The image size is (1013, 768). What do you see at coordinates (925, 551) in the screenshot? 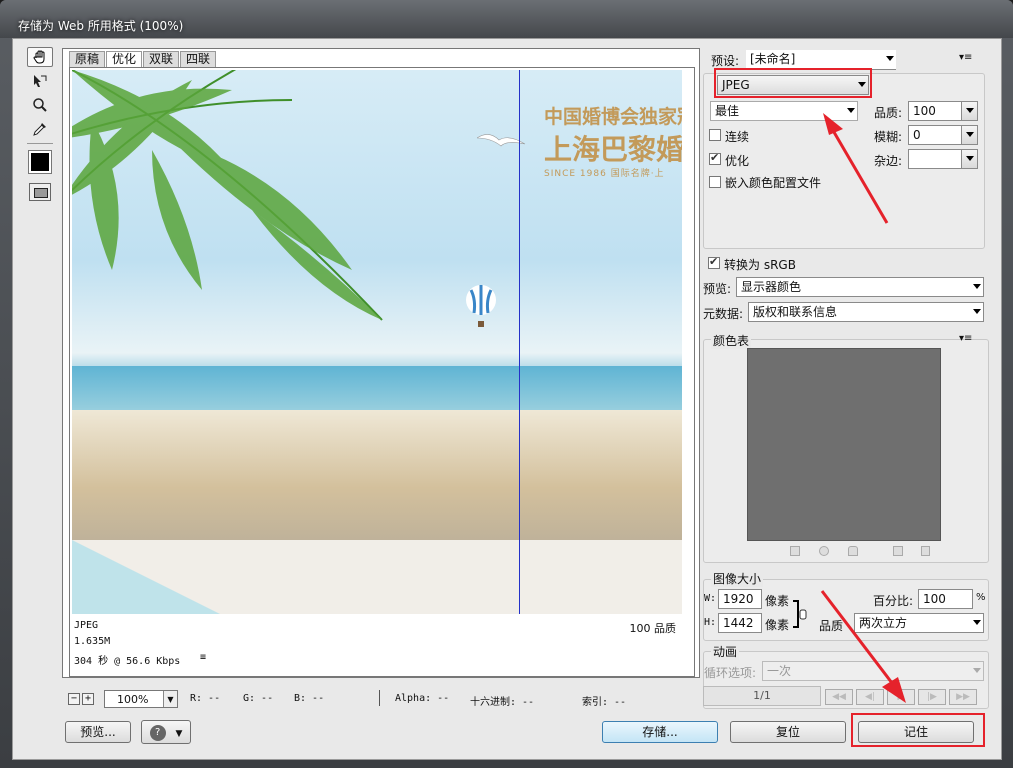
I see `trash-icon` at bounding box center [925, 551].